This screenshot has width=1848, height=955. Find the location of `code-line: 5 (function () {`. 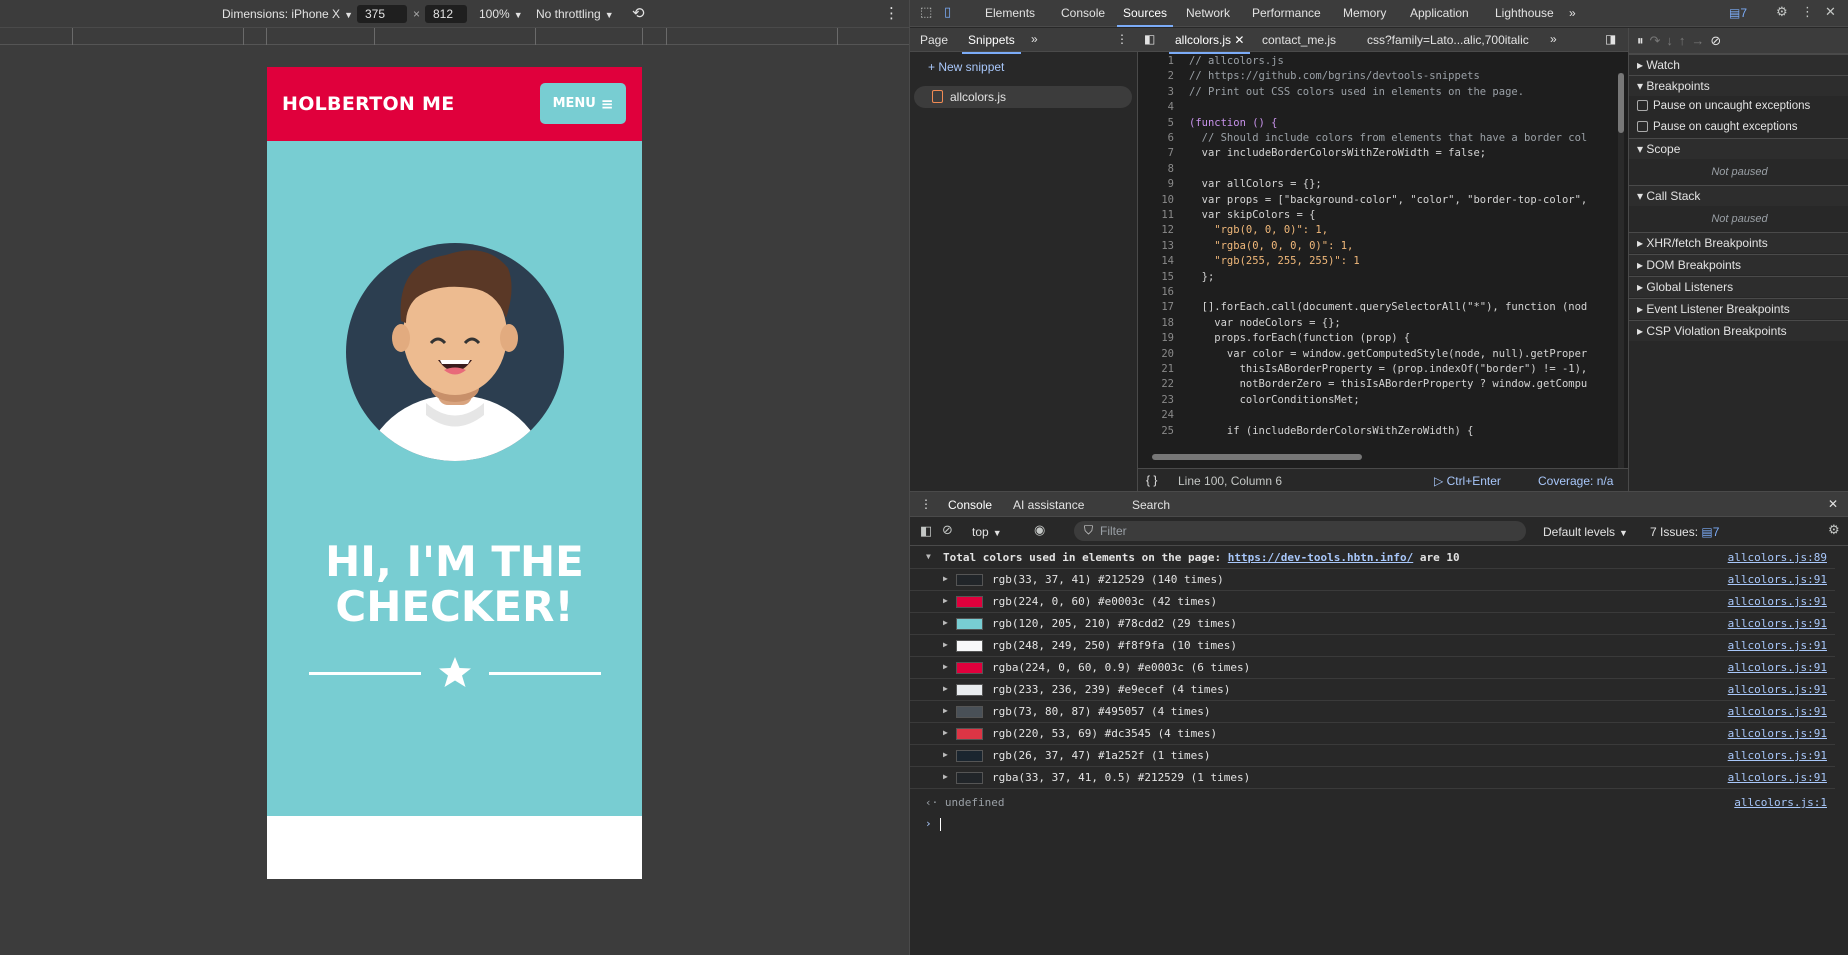

code-line: 5 (function () { is located at coordinates (1377, 124).